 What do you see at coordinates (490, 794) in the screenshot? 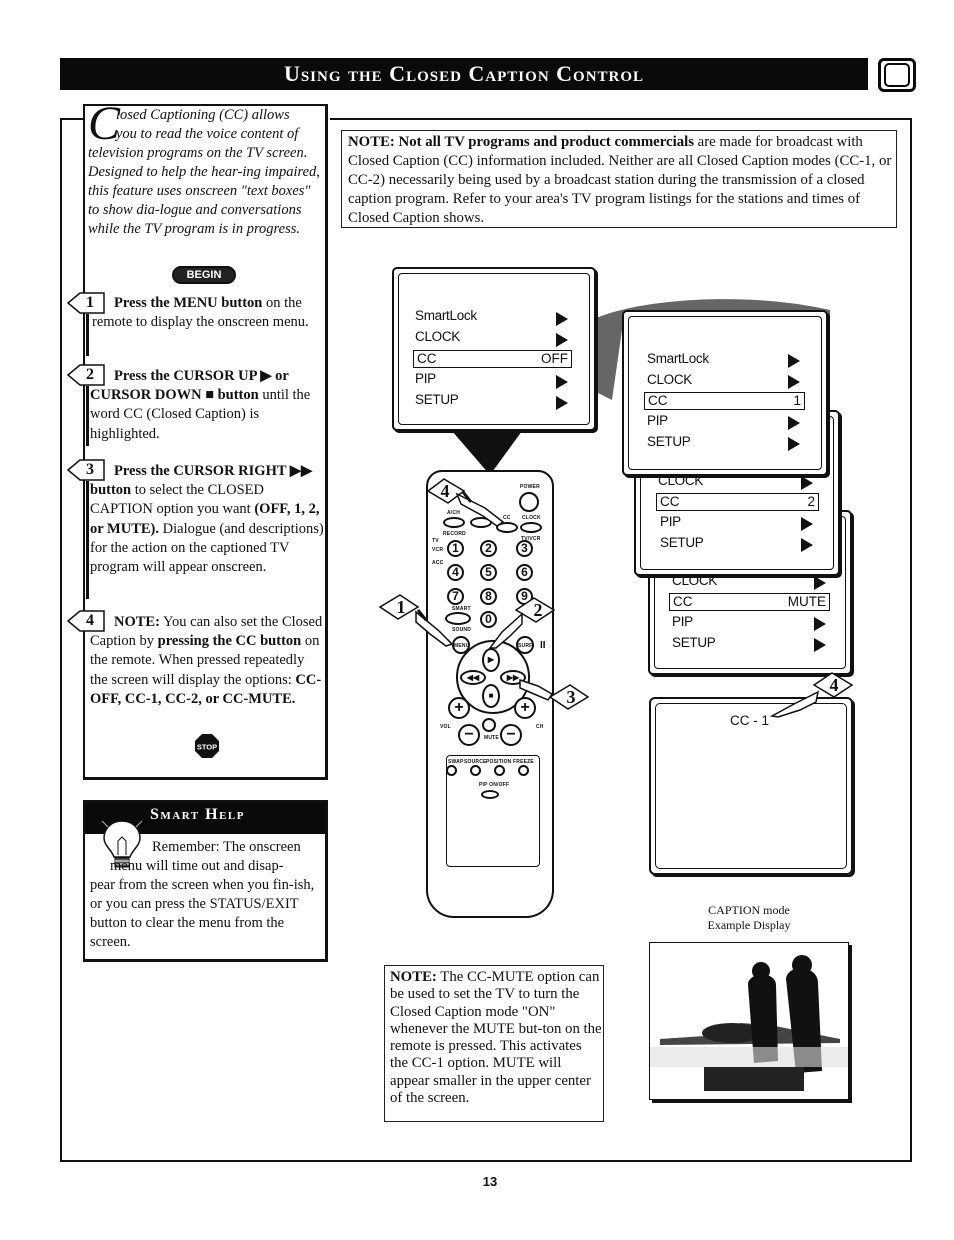
I see `remote-pip-onoff-button` at bounding box center [490, 794].